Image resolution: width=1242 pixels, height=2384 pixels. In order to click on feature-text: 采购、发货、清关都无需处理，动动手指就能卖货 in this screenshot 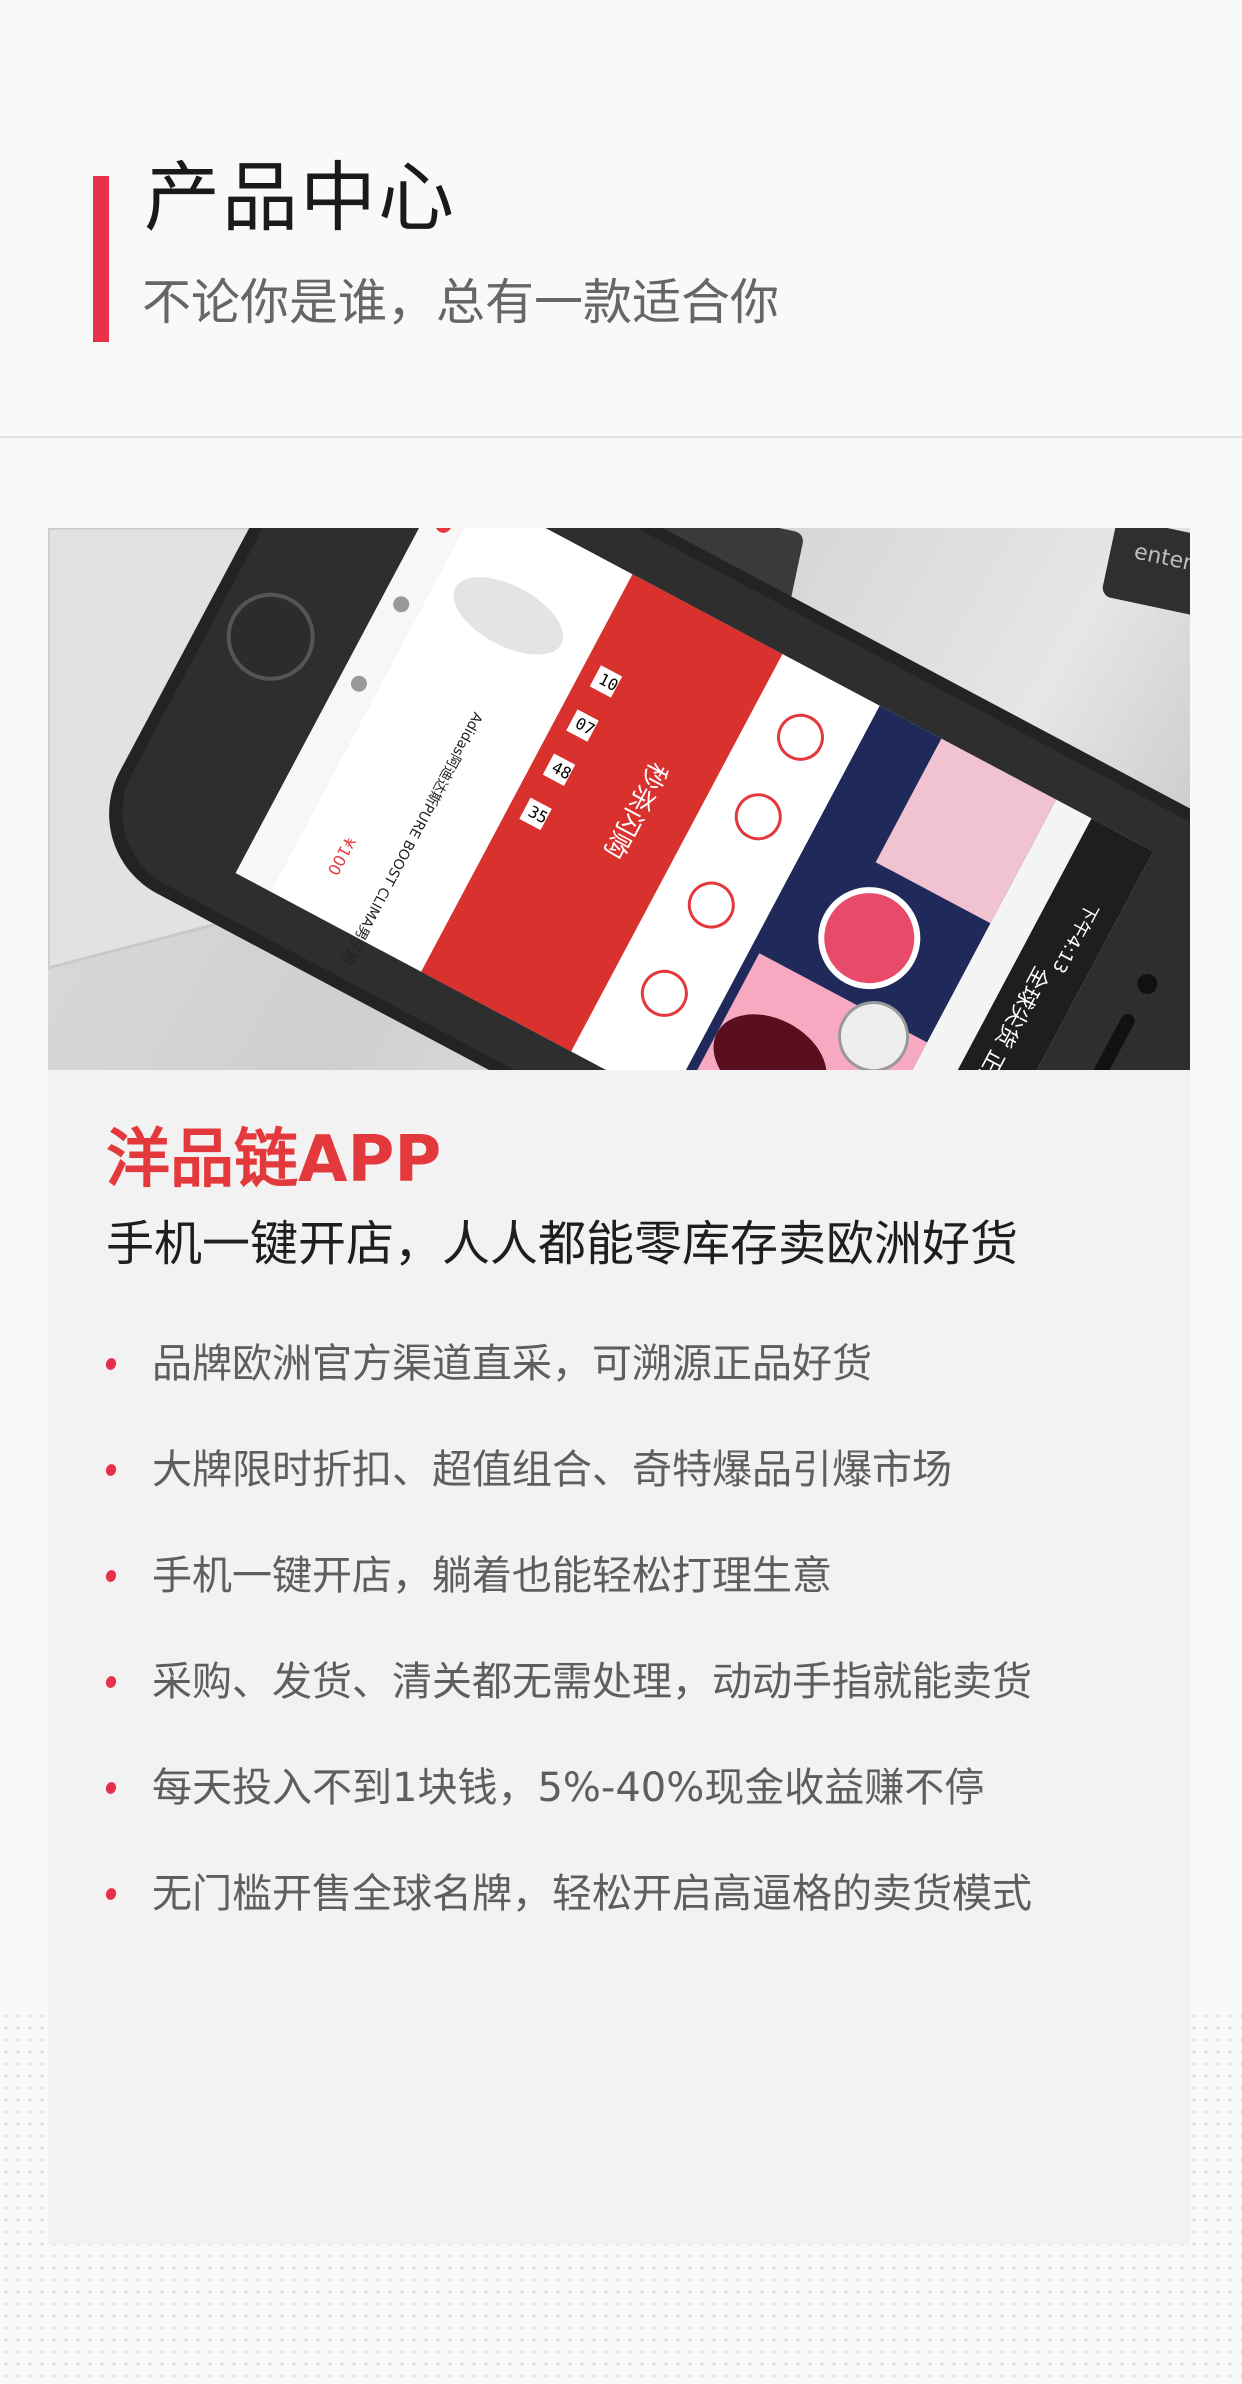, I will do `click(592, 1682)`.